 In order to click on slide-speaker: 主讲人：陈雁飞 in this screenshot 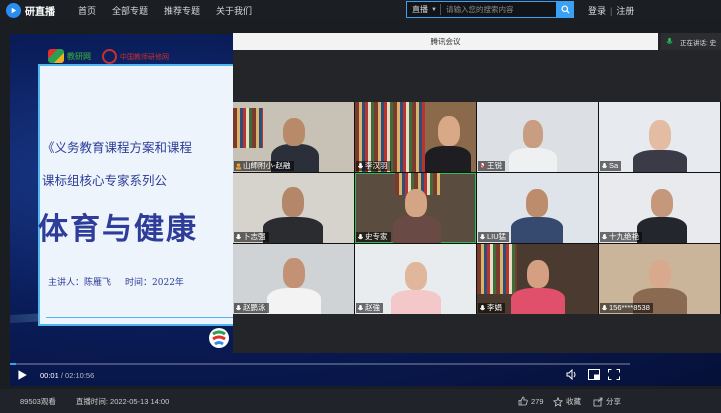, I will do `click(80, 283)`.